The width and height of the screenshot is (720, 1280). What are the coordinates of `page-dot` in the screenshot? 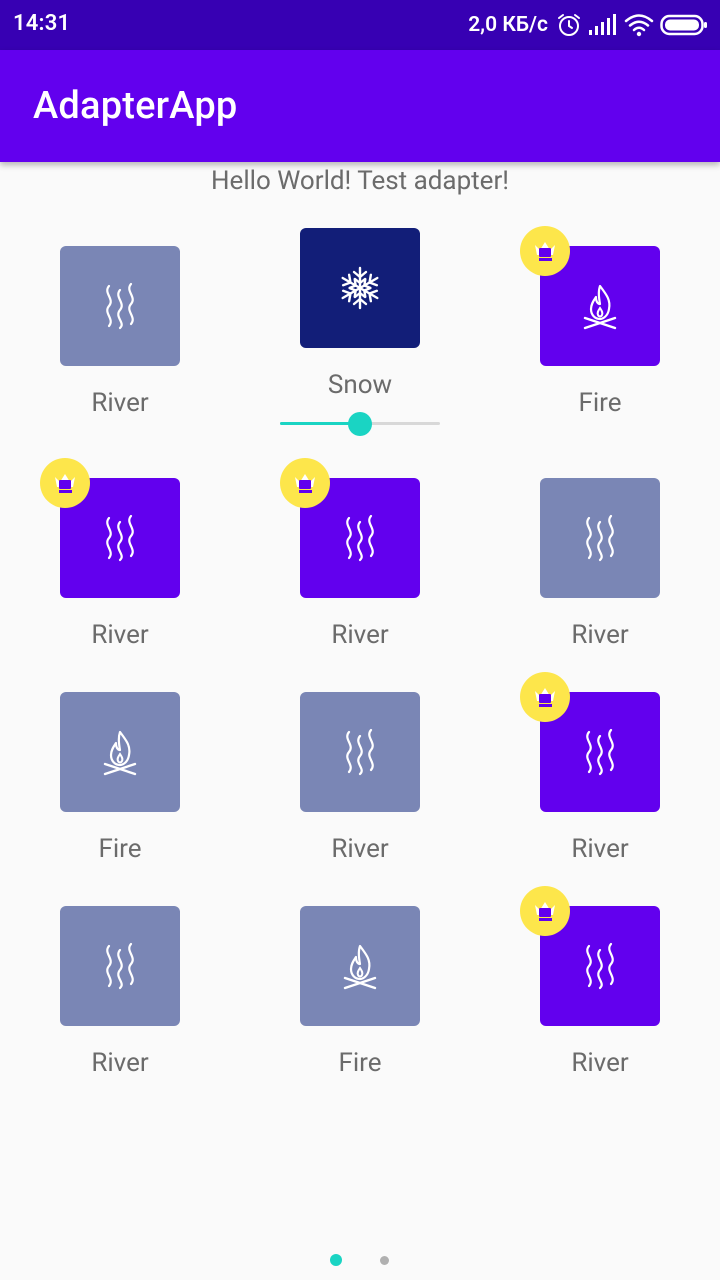 It's located at (384, 1260).